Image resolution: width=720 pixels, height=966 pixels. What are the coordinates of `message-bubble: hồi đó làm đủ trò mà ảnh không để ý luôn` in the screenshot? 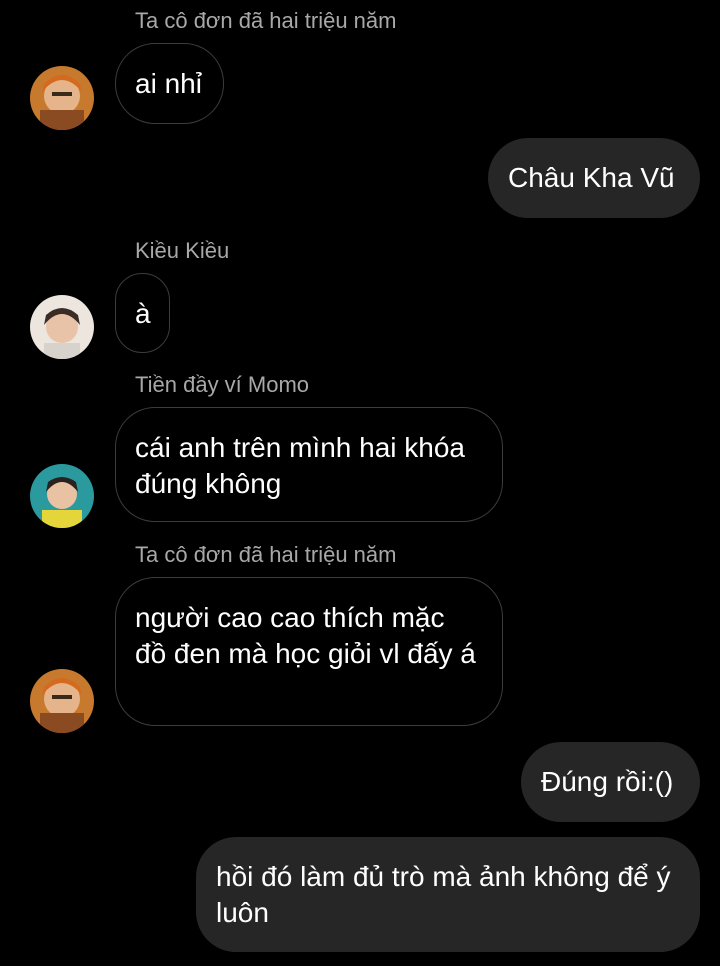 It's located at (448, 894).